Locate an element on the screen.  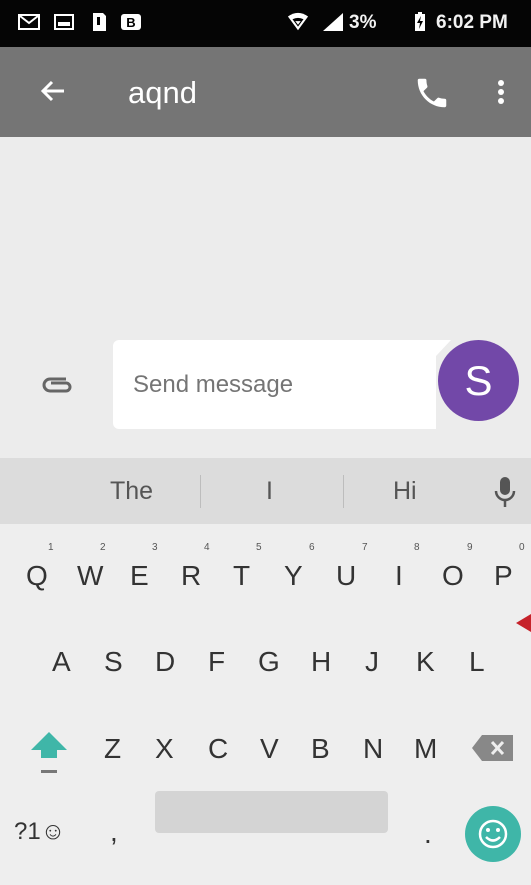
svg-text: B is located at coordinates (130, 22).